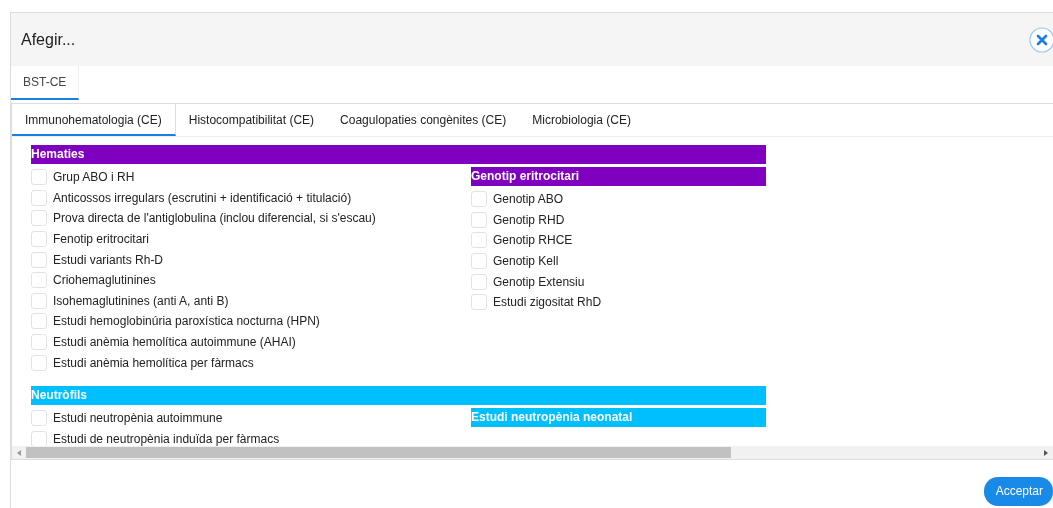 This screenshot has height=508, width=1053. Describe the element at coordinates (1018, 491) in the screenshot. I see `accept-button: Acceptar` at that location.